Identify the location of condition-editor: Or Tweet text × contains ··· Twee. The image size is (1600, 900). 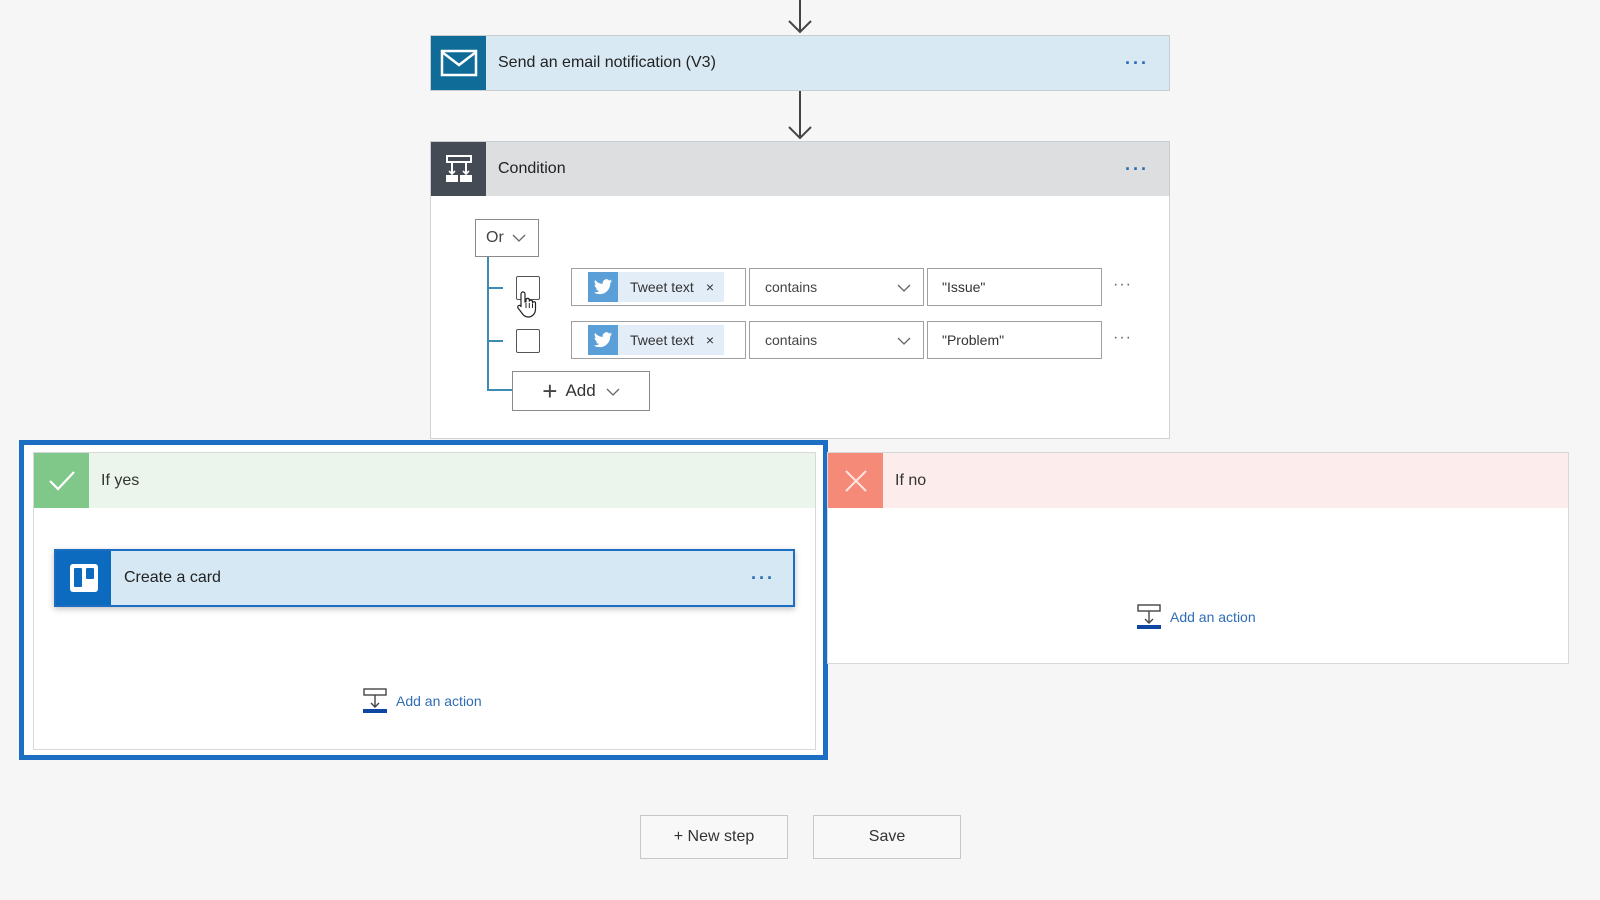
(800, 317).